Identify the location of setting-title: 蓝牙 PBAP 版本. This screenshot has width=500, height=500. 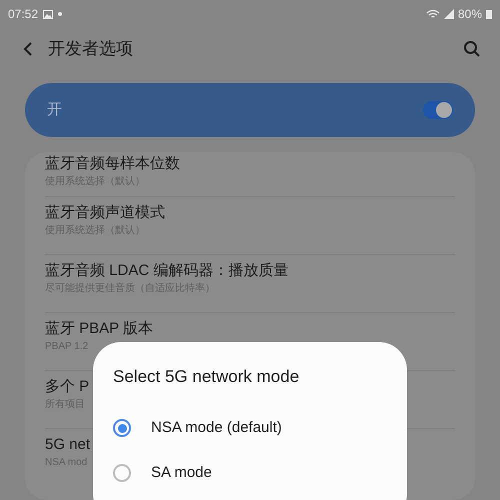
(99, 328).